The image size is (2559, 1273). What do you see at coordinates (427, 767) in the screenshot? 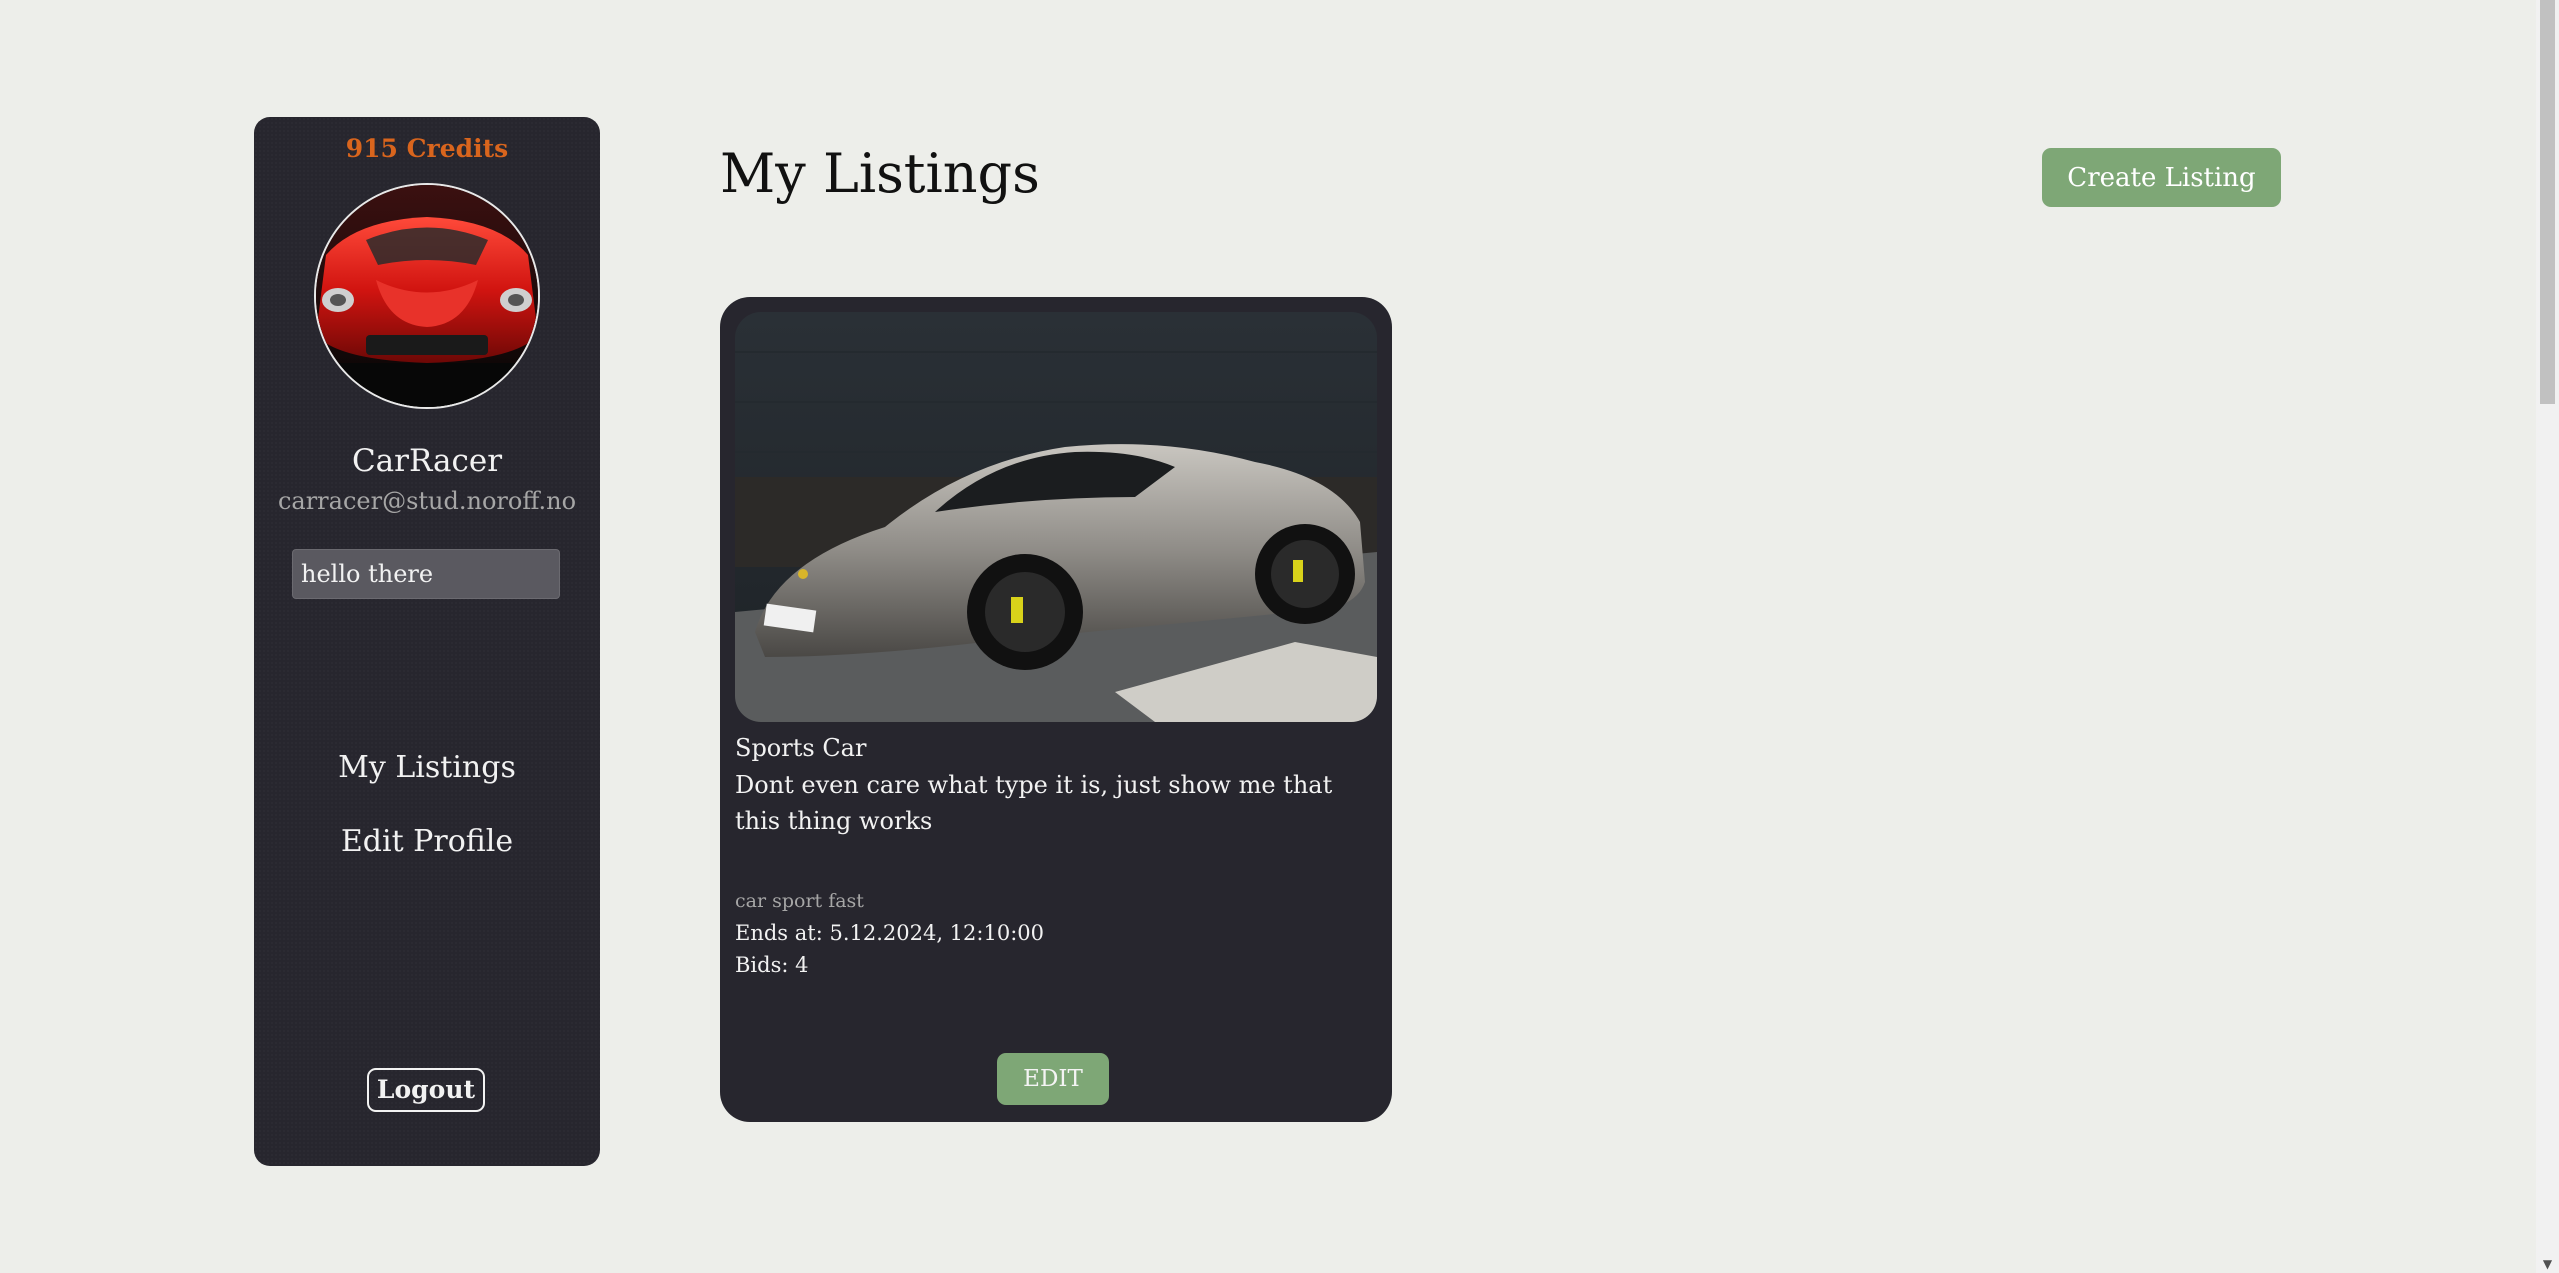
I see `nav-my-listings: My Listings` at bounding box center [427, 767].